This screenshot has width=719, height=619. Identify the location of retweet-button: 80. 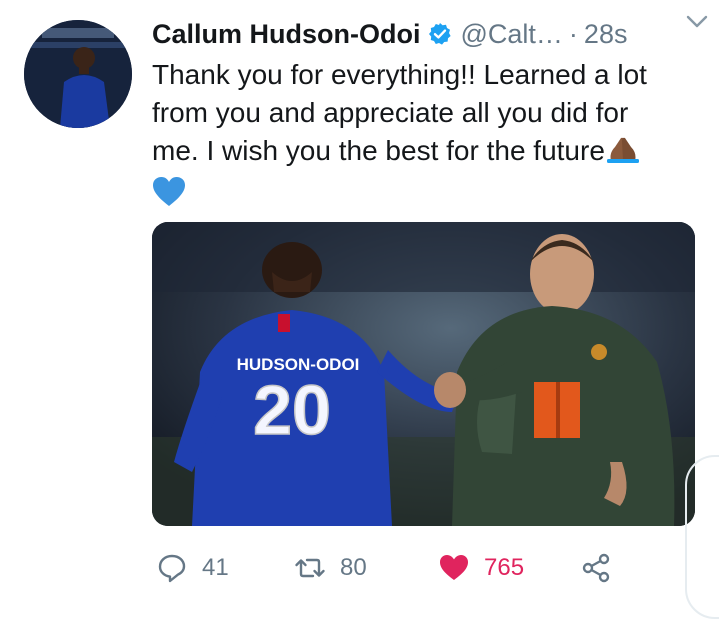
(330, 568).